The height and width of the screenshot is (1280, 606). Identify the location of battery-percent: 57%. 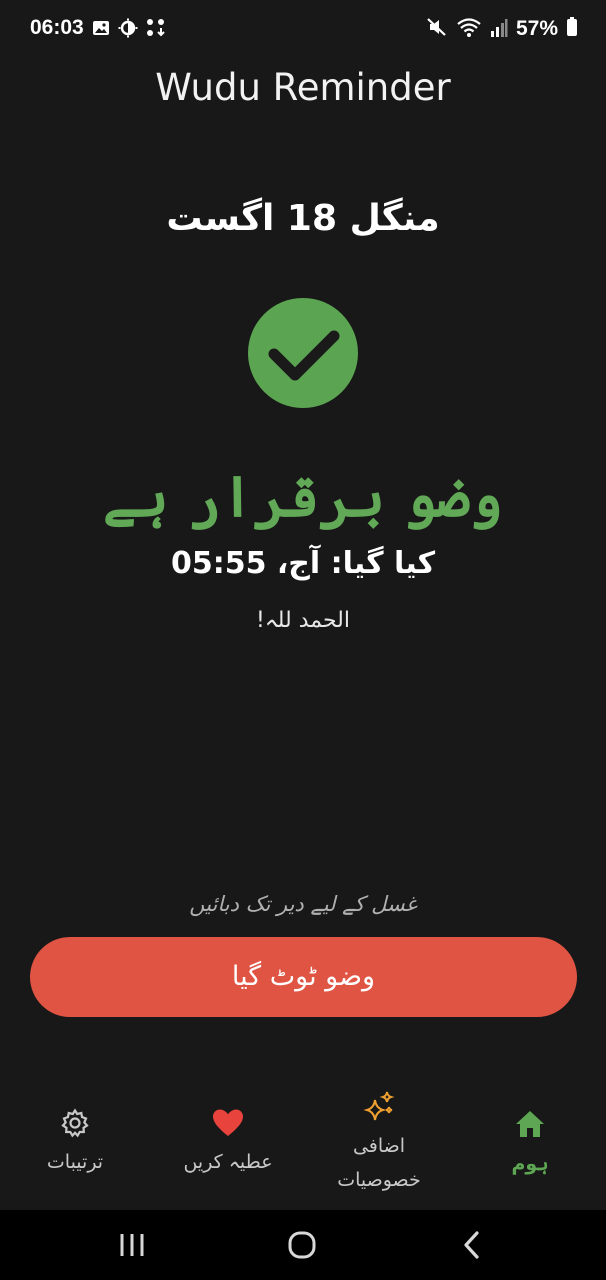
(536, 28).